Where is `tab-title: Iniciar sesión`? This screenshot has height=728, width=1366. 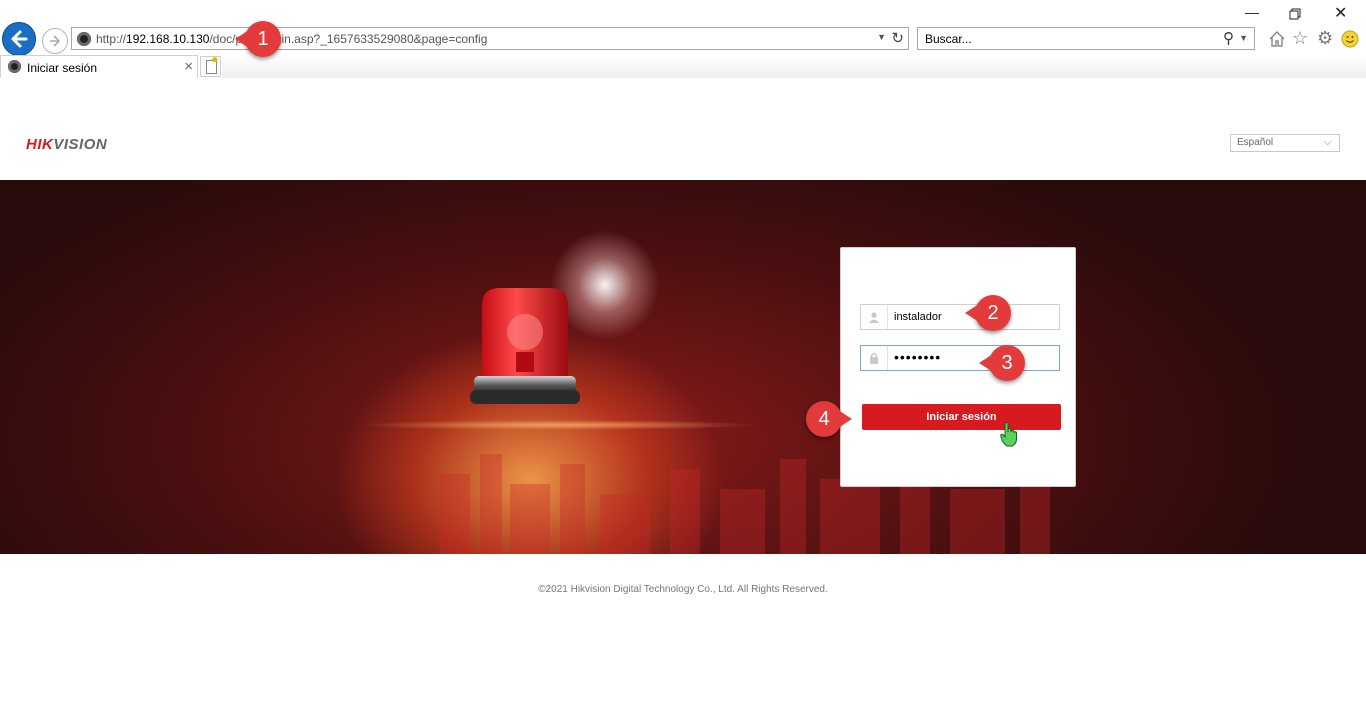 tab-title: Iniciar sesión is located at coordinates (62, 68).